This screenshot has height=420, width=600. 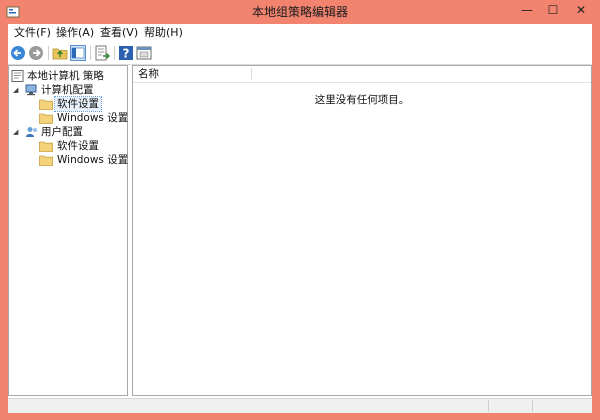 I want to click on column-header: 名称, so click(x=362, y=74).